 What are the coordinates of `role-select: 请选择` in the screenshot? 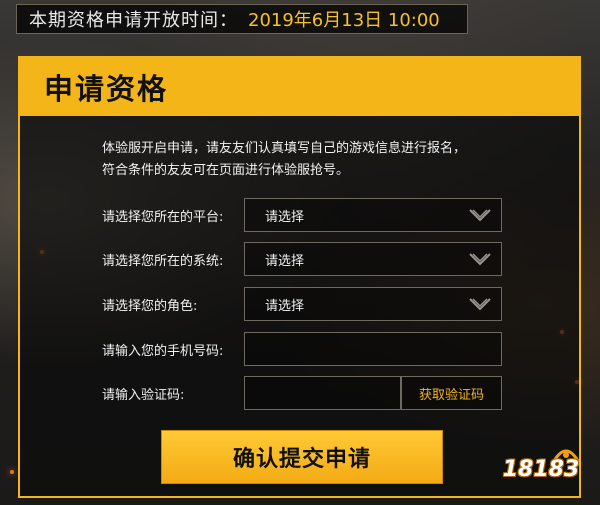 It's located at (373, 304).